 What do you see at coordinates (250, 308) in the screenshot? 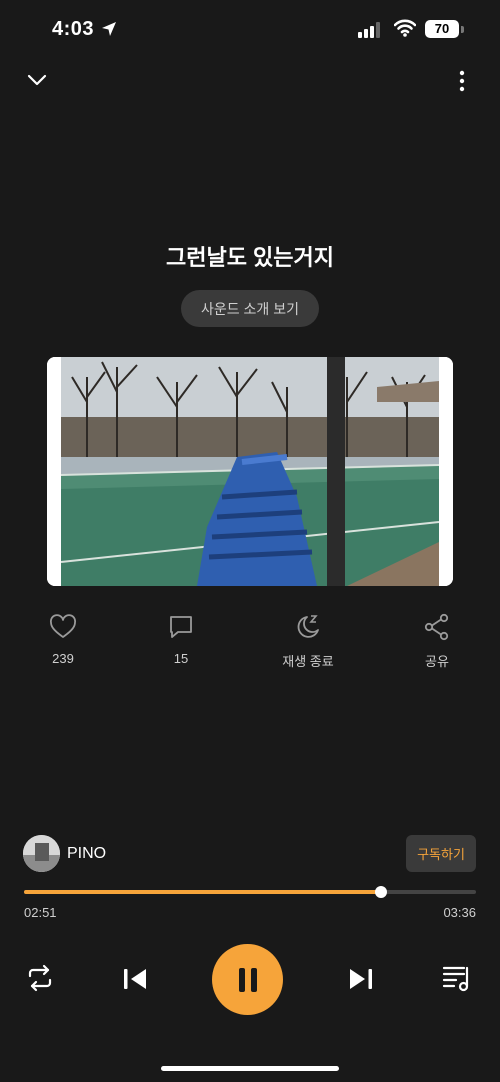
I see `sound-intro-button: 사운드 소개 보기` at bounding box center [250, 308].